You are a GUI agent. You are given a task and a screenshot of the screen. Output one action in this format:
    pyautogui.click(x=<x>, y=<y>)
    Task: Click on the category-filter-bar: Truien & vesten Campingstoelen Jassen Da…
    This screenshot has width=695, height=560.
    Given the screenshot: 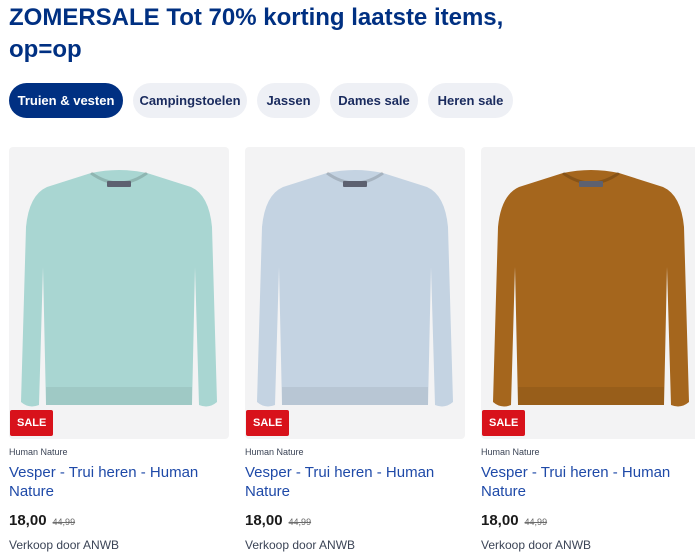 What is the action you would take?
    pyautogui.click(x=261, y=100)
    